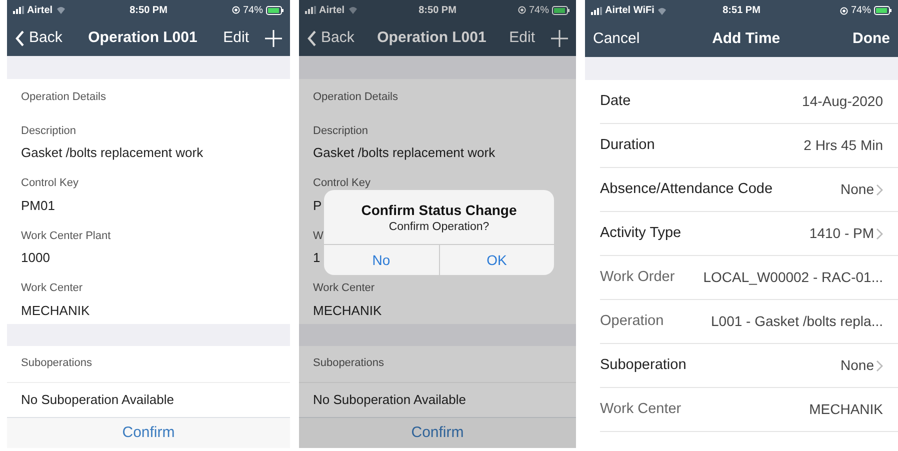 This screenshot has width=898, height=451. What do you see at coordinates (316, 258) in the screenshot?
I see `field-value: 1` at bounding box center [316, 258].